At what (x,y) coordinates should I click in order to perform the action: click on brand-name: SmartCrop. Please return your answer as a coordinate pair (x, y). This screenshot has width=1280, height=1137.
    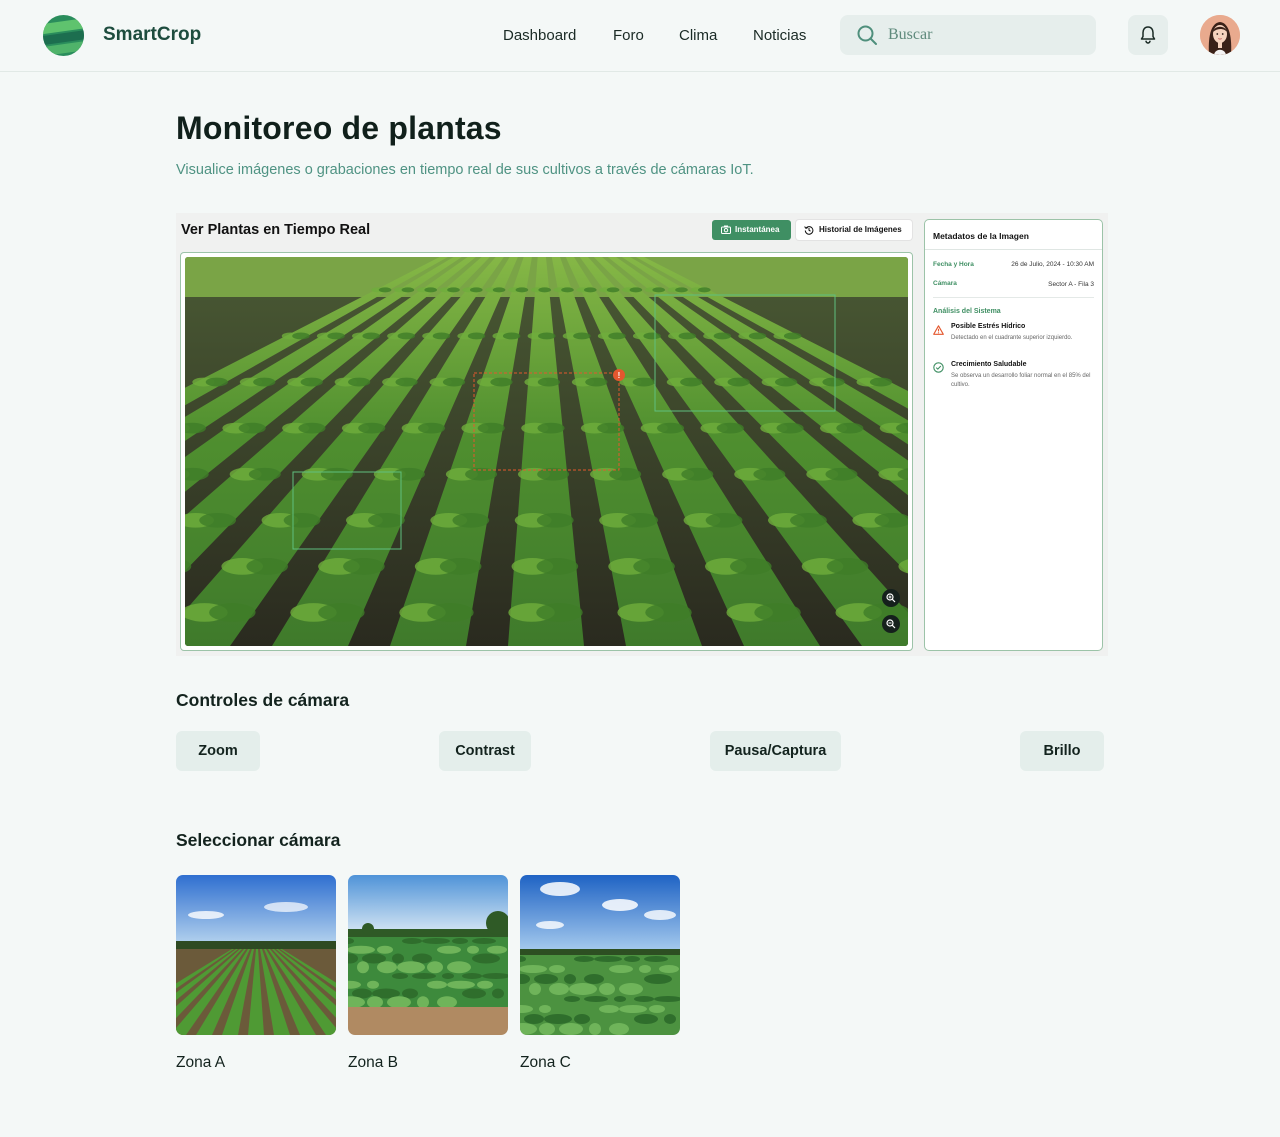
    Looking at the image, I should click on (152, 35).